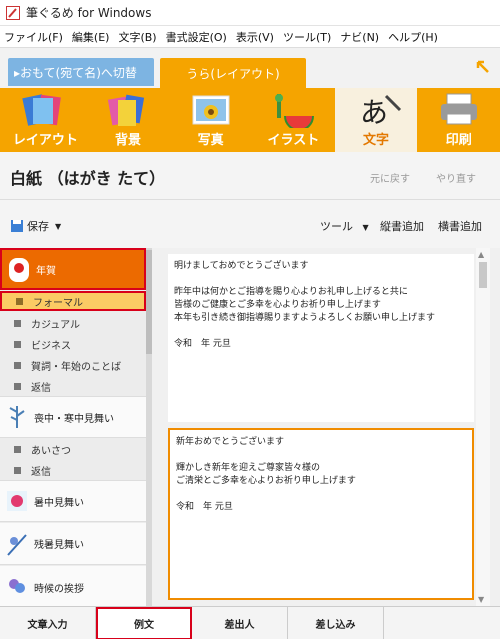 Image resolution: width=500 pixels, height=639 pixels. Describe the element at coordinates (48, 623) in the screenshot. I see `tab-text-input: 文章入力` at that location.